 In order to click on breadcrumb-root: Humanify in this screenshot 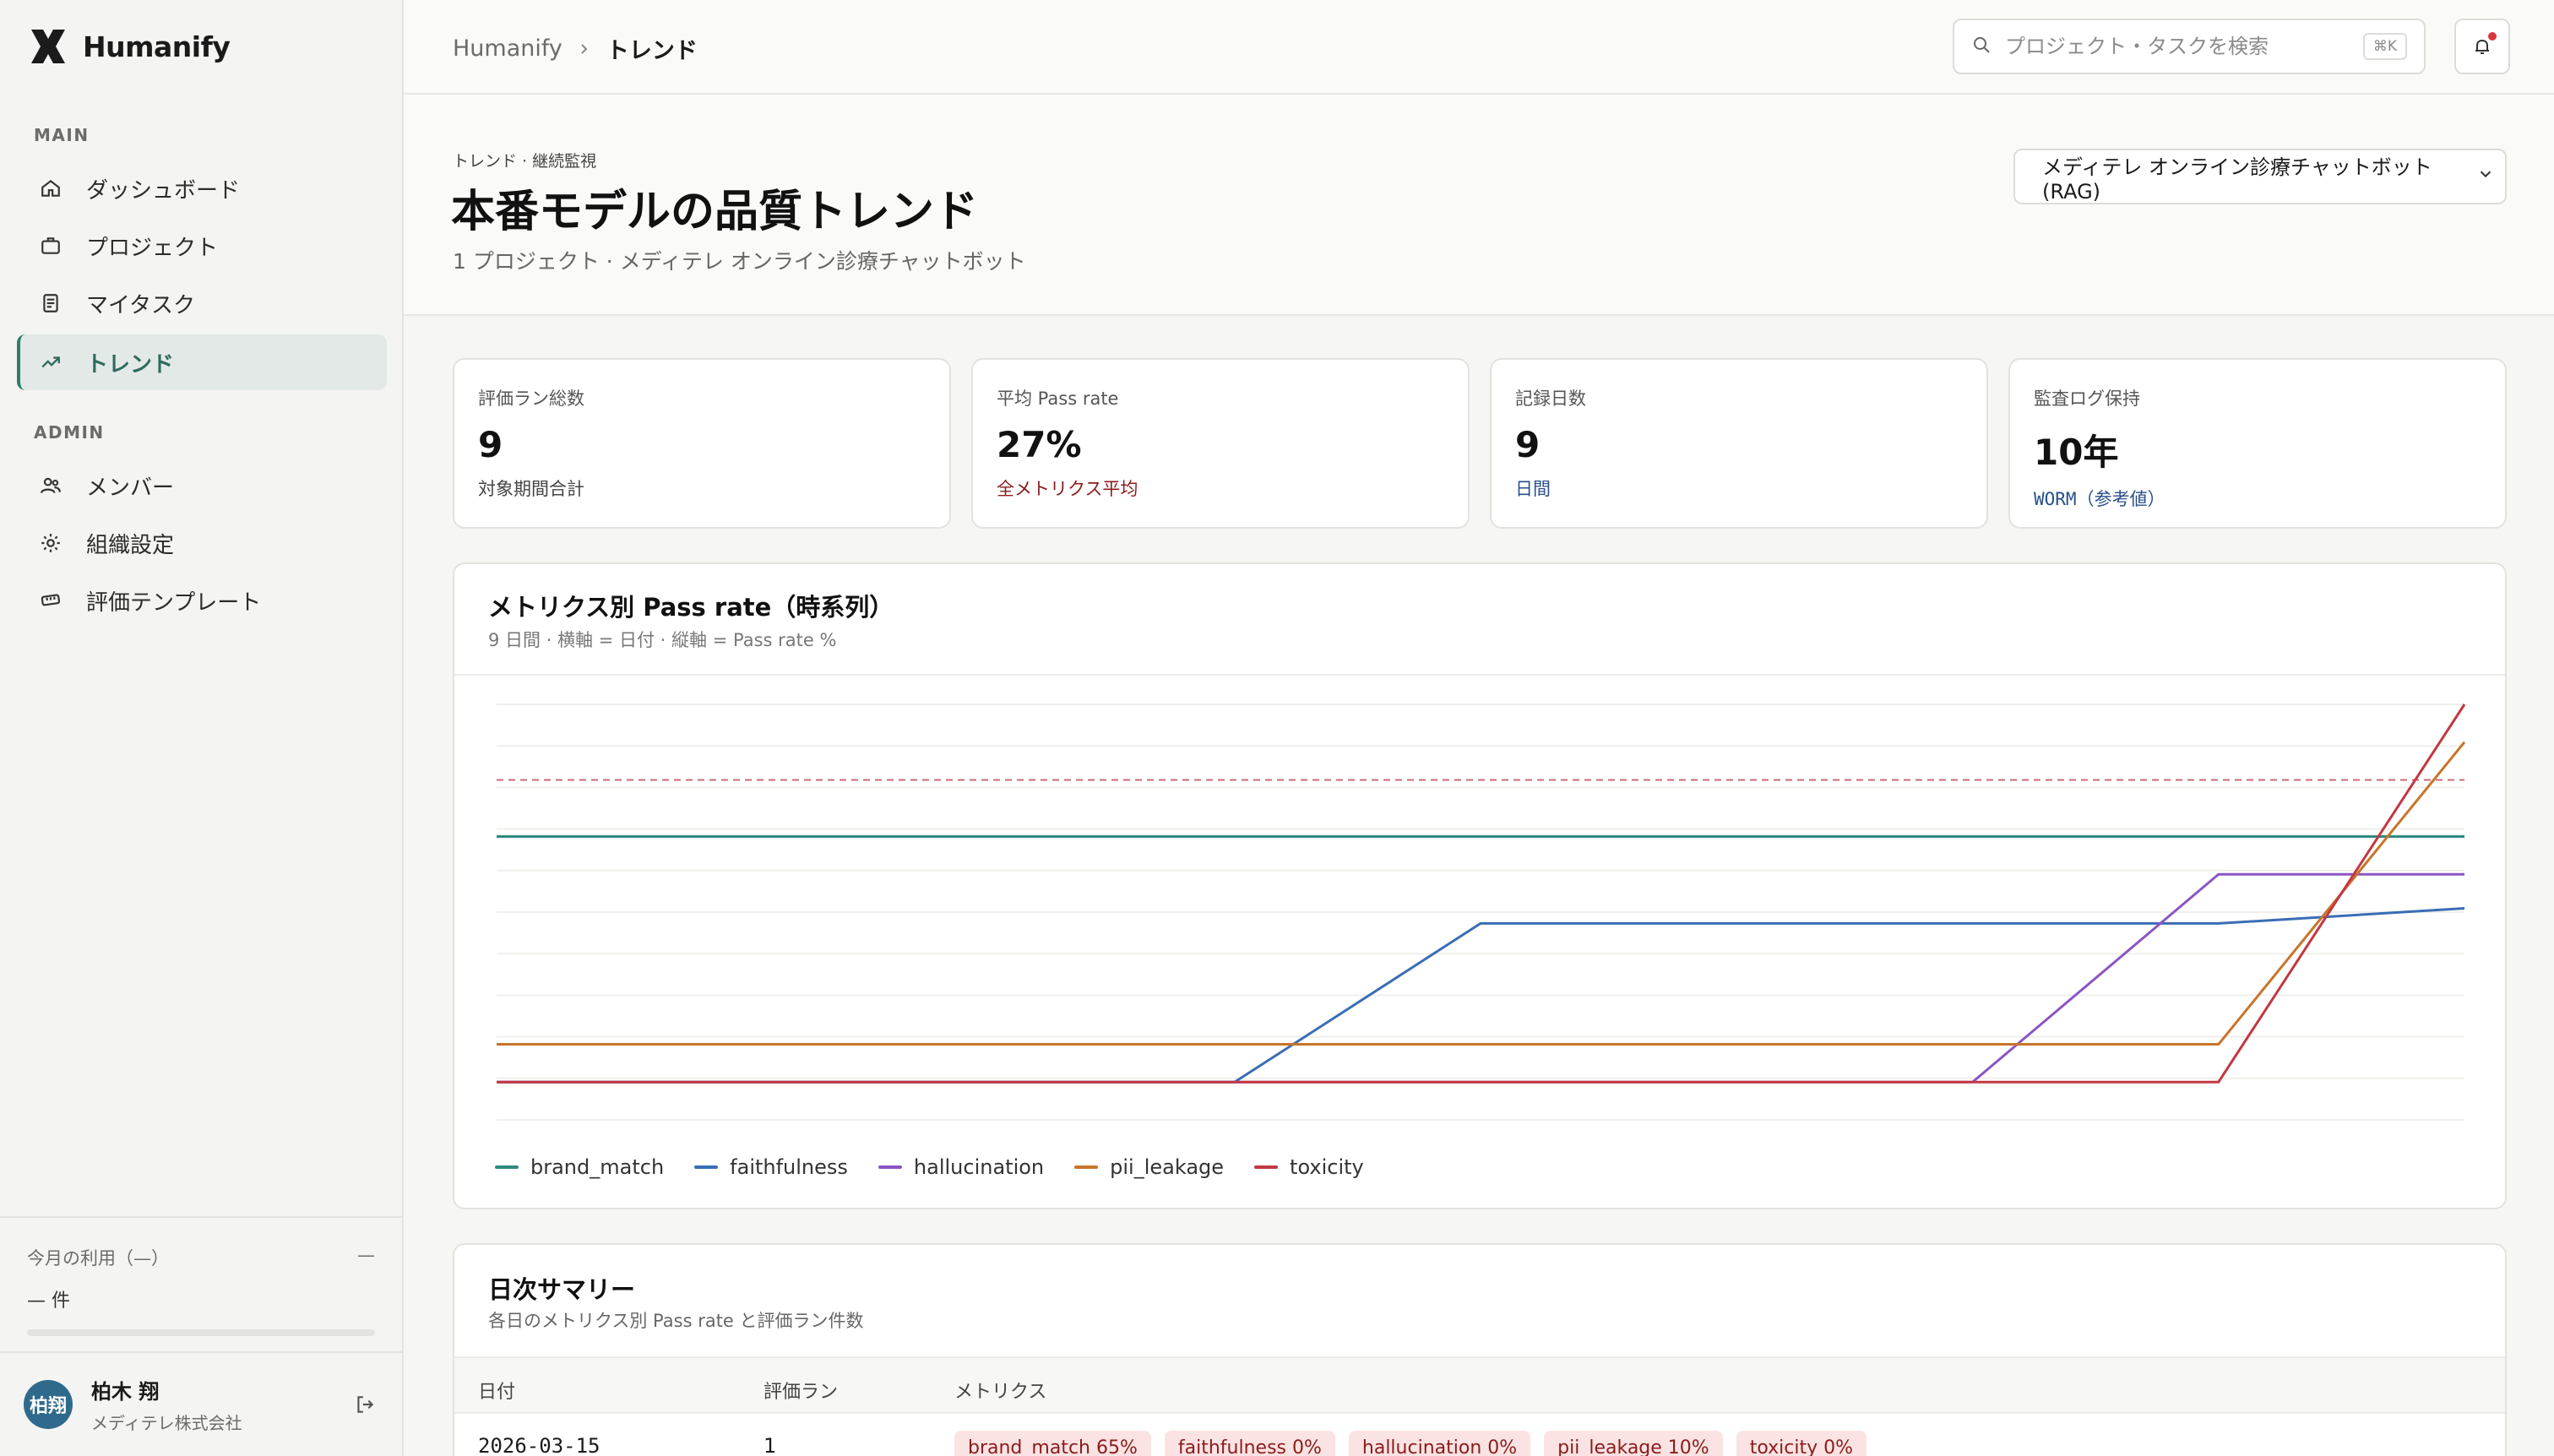, I will do `click(507, 48)`.